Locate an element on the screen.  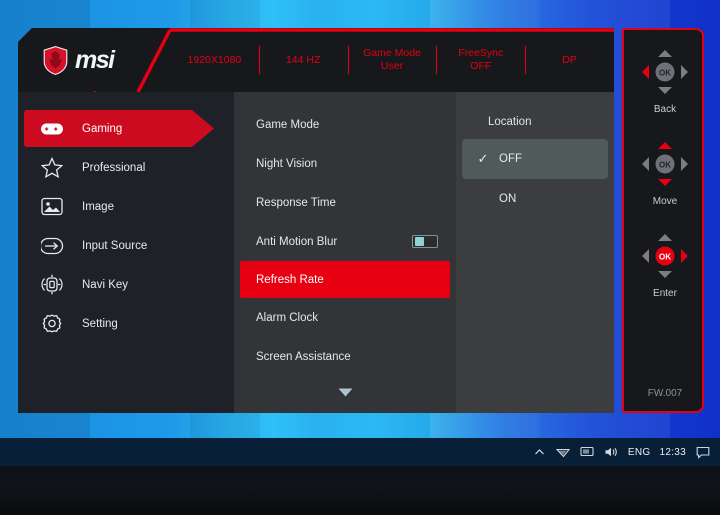
gear-icon is located at coordinates (52, 324).